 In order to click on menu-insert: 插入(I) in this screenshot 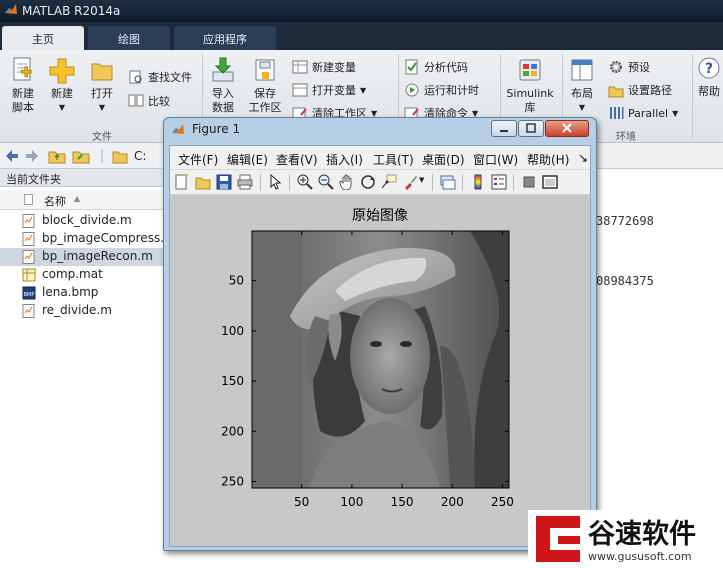, I will do `click(344, 159)`.